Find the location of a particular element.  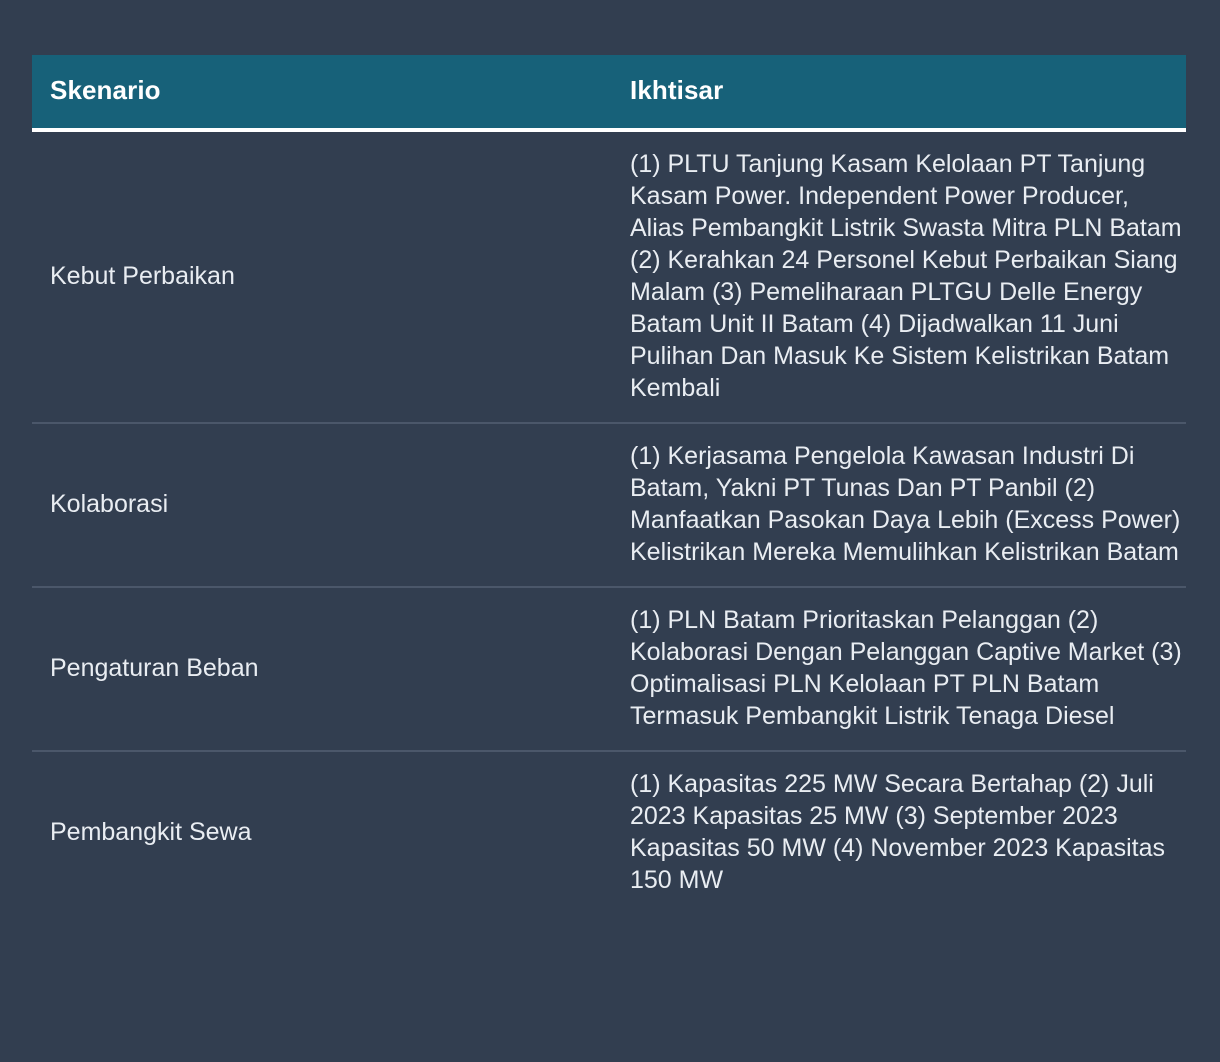

table-header: Skenario Ikhtisar is located at coordinates (609, 93).